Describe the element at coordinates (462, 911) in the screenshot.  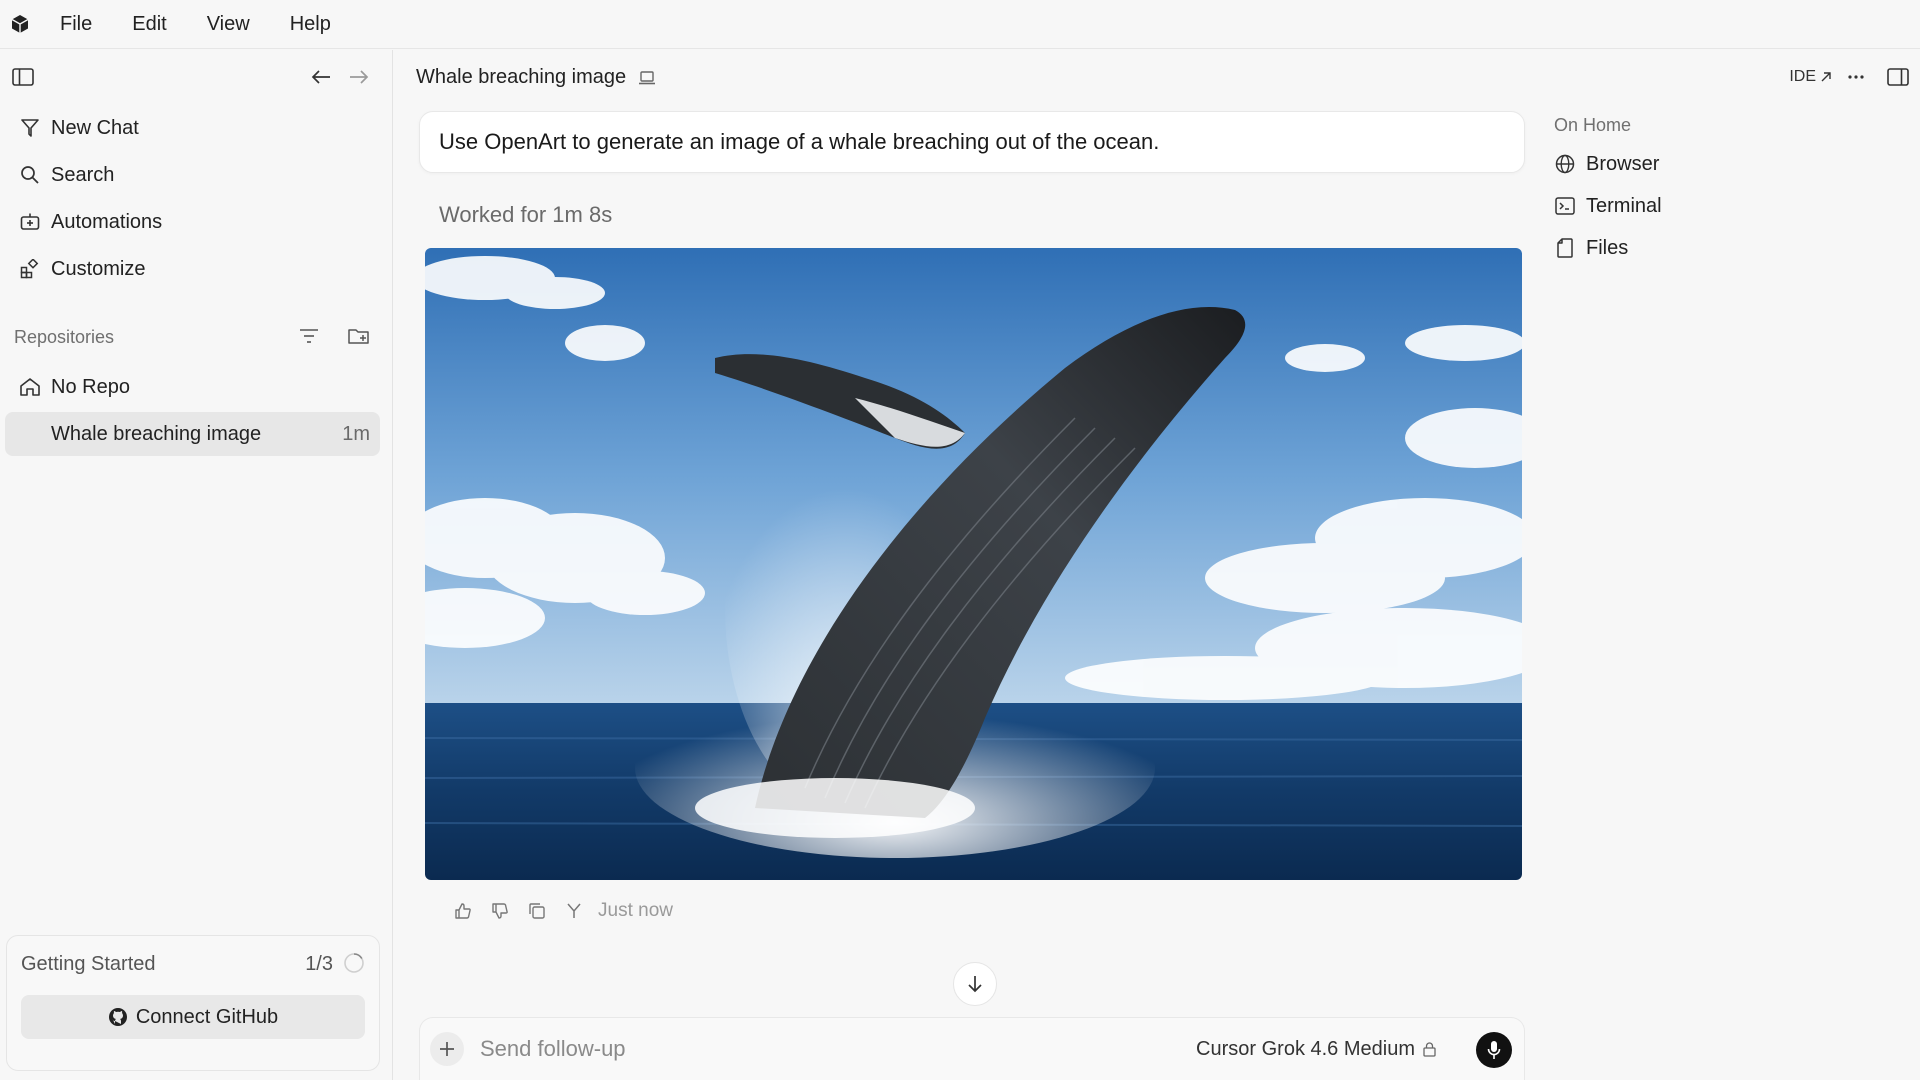
I see `thumbs-up-icon` at that location.